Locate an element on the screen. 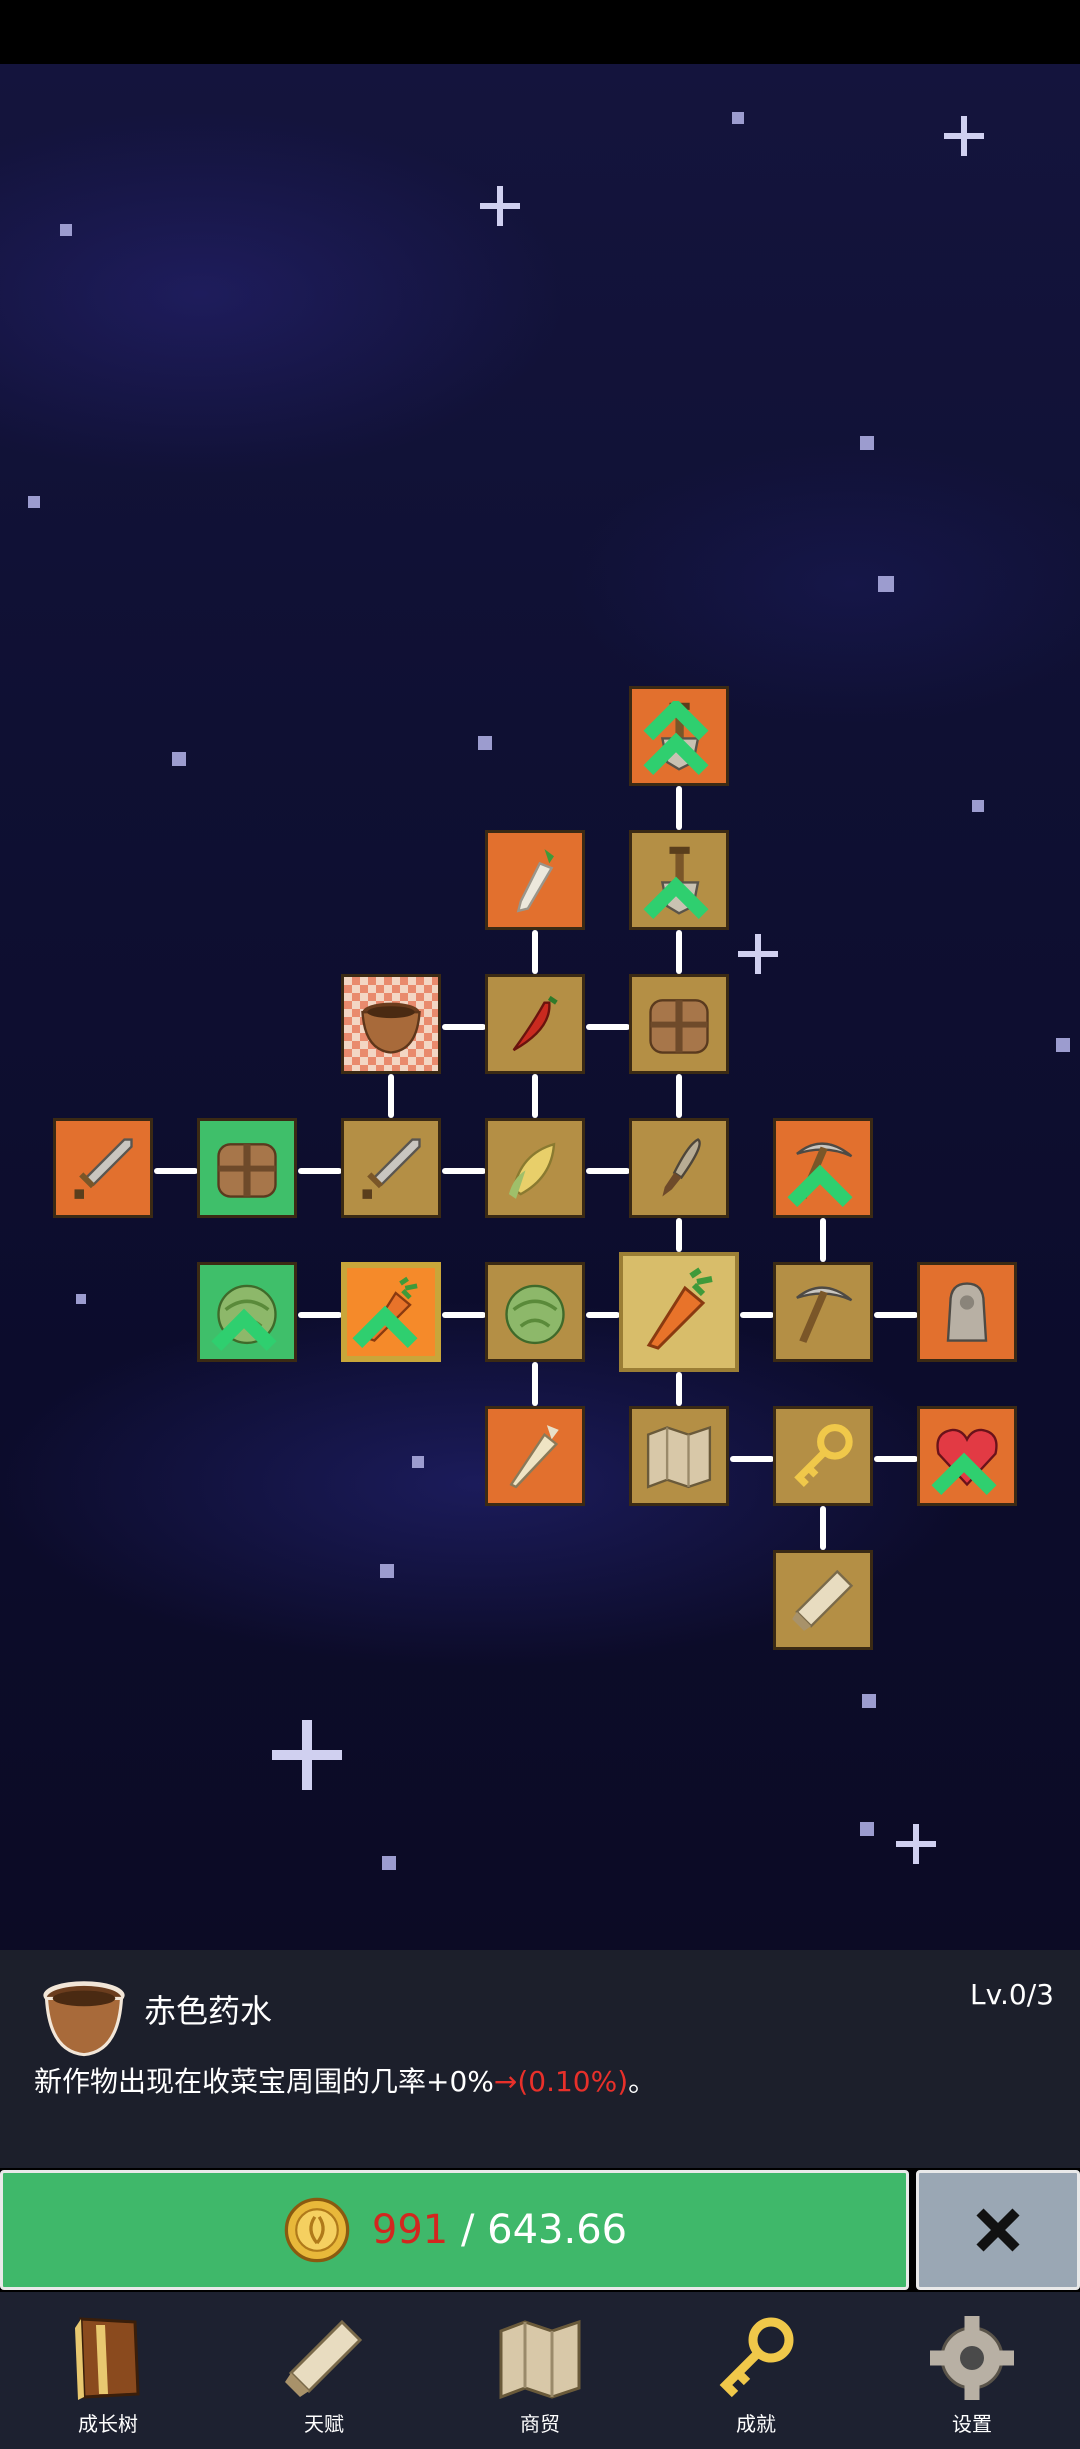 This screenshot has width=1080, height=2449. tree-node-key is located at coordinates (823, 1456).